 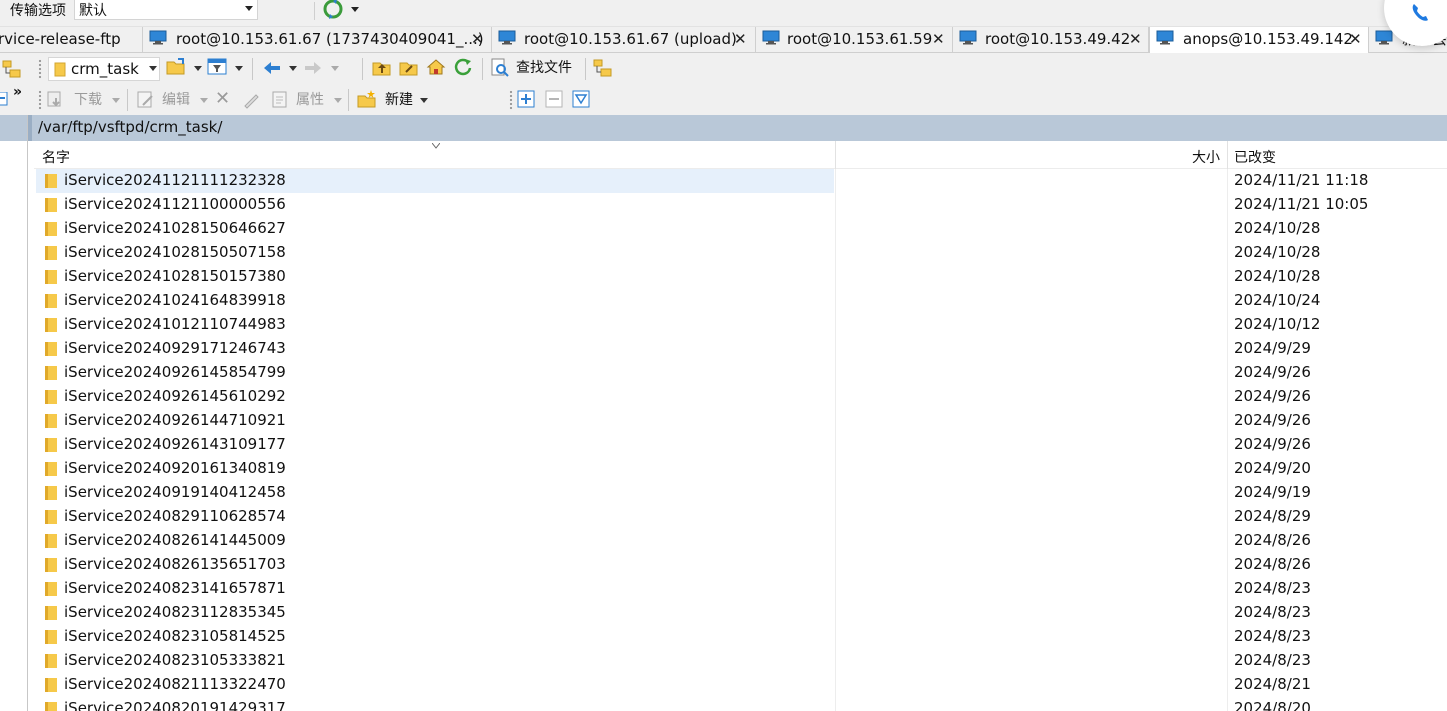 What do you see at coordinates (500, 68) in the screenshot?
I see `find-icon` at bounding box center [500, 68].